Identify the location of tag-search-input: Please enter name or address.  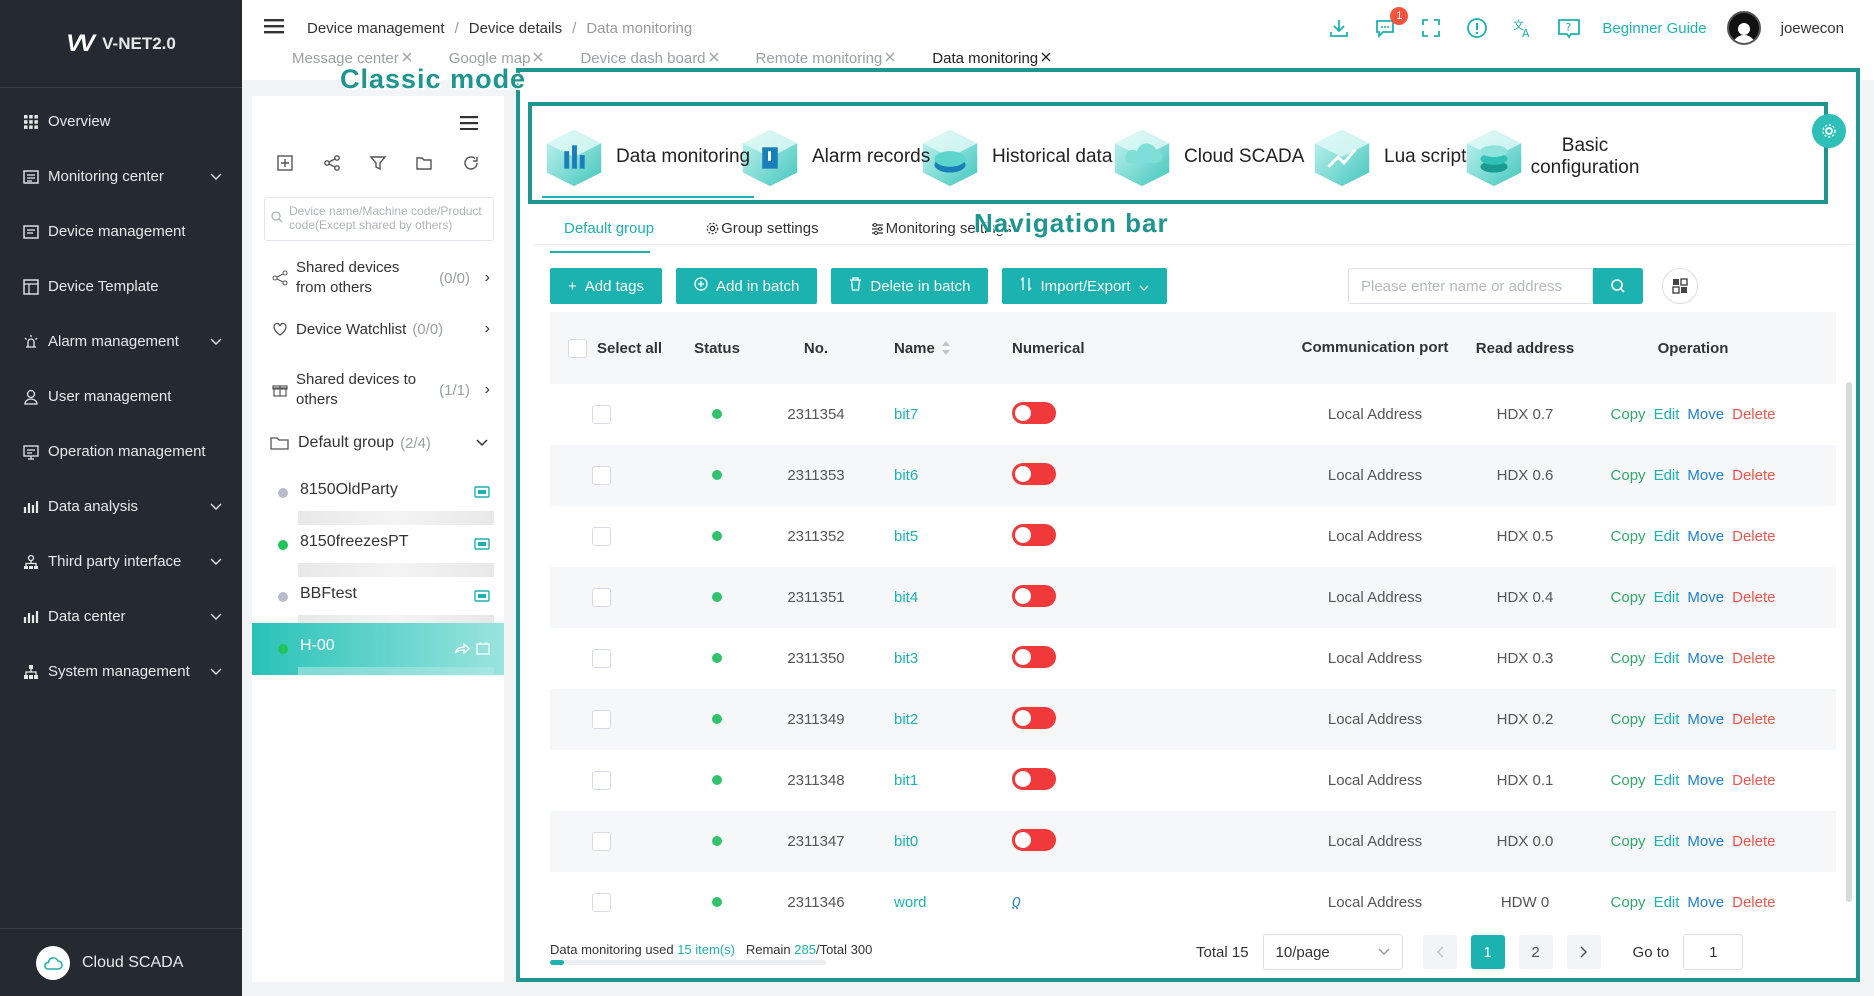
(1470, 286).